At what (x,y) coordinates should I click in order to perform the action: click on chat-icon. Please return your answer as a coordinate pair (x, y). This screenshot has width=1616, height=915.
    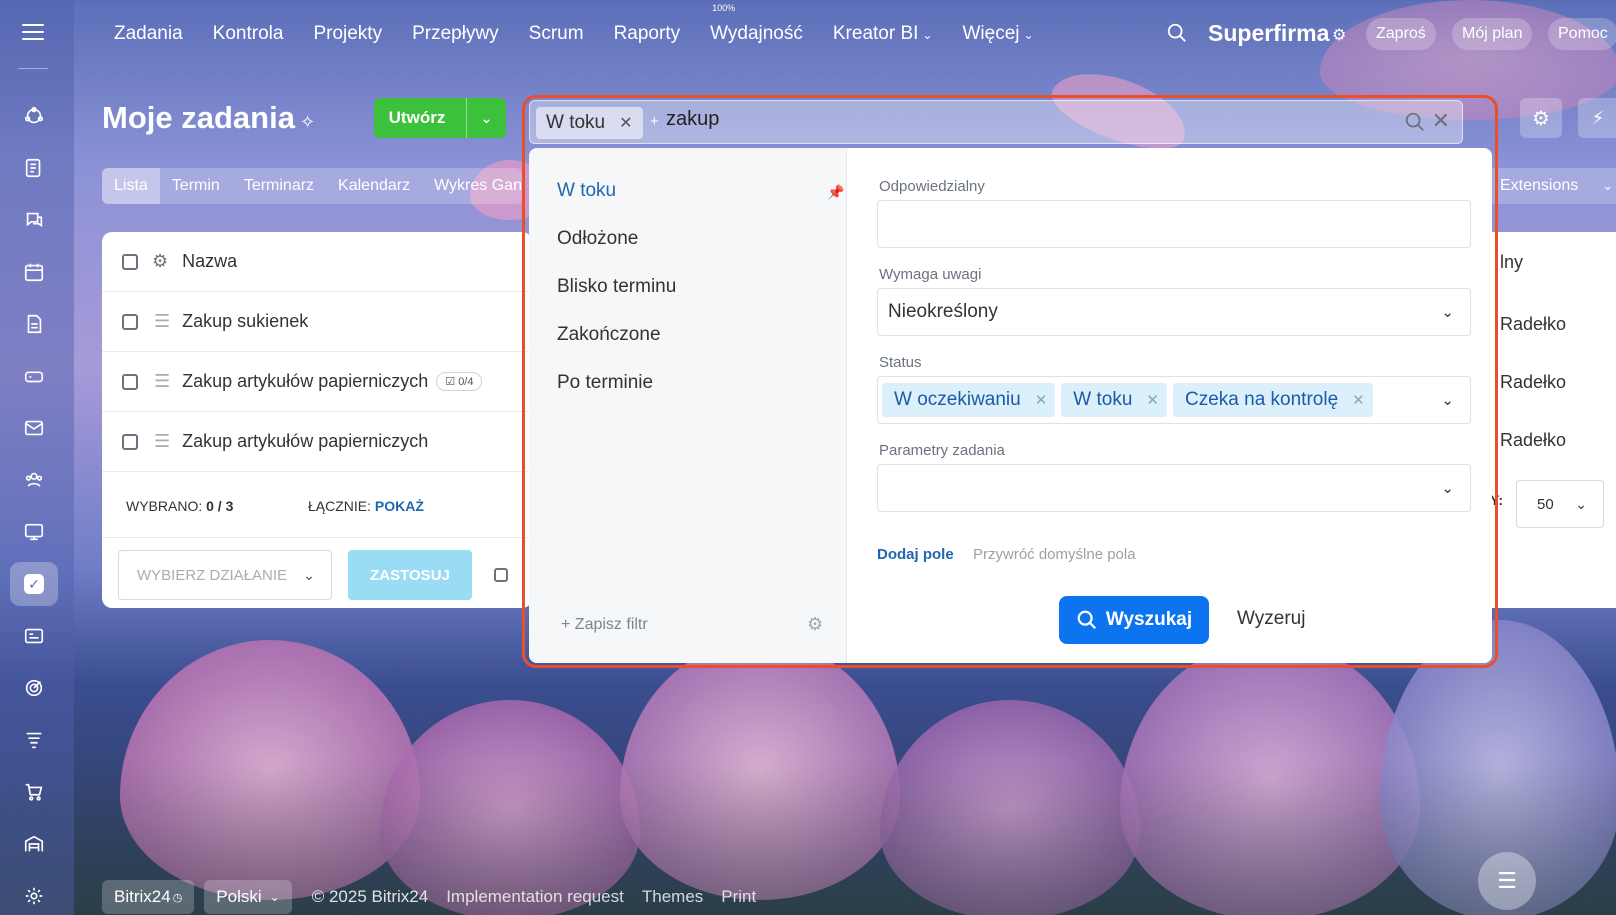
    Looking at the image, I should click on (34, 220).